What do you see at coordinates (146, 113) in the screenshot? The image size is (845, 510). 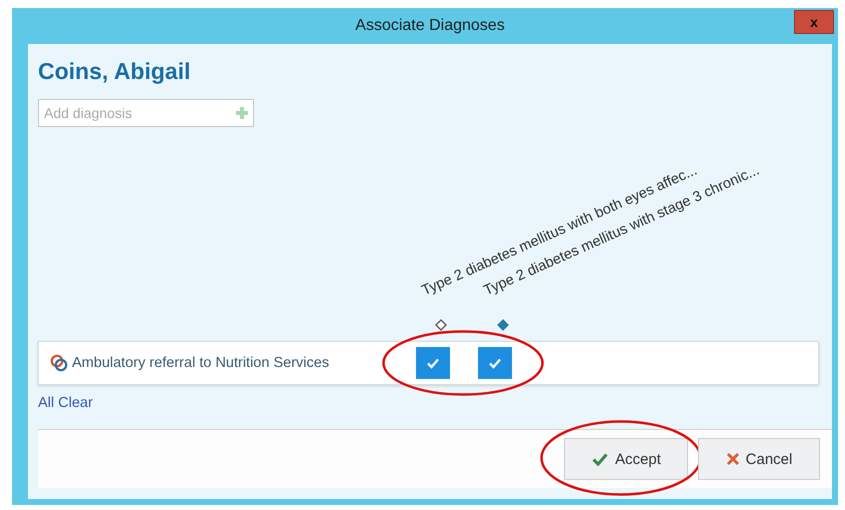 I see `search-field: Add diagnosis` at bounding box center [146, 113].